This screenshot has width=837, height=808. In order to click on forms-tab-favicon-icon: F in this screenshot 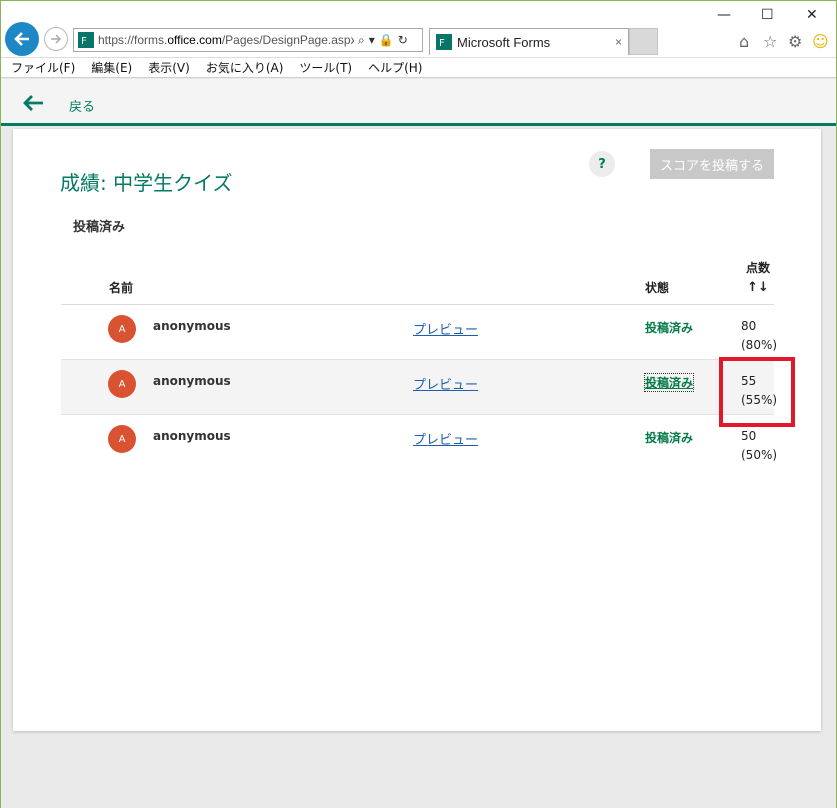, I will do `click(444, 42)`.